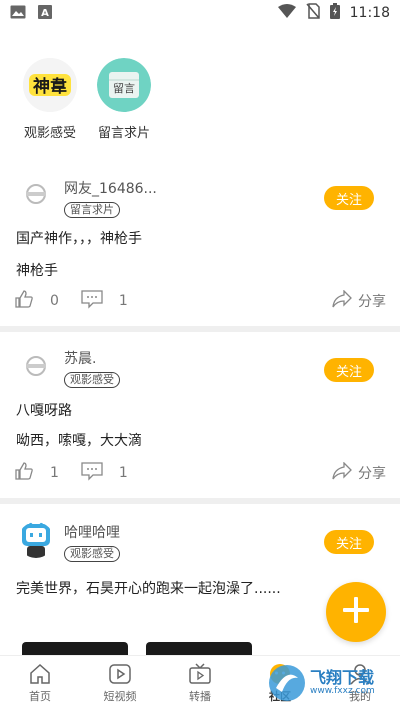 This screenshot has width=400, height=711. I want to click on watermark-logo: 飞翔下载 www.fxxz.com, so click(334, 683).